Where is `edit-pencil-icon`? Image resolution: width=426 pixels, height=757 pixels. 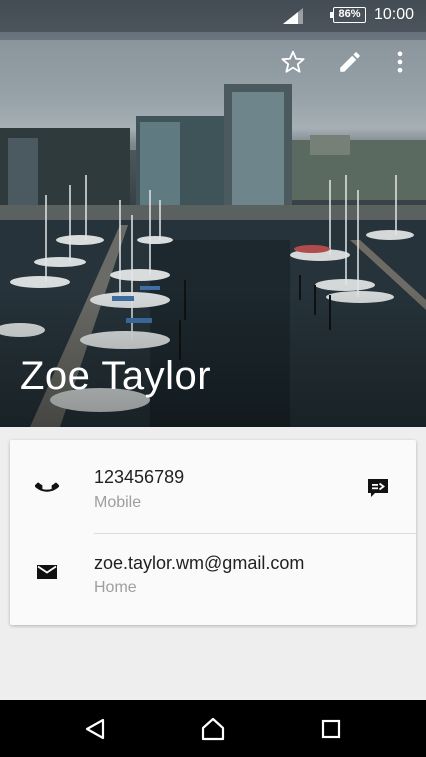
edit-pencil-icon is located at coordinates (350, 62).